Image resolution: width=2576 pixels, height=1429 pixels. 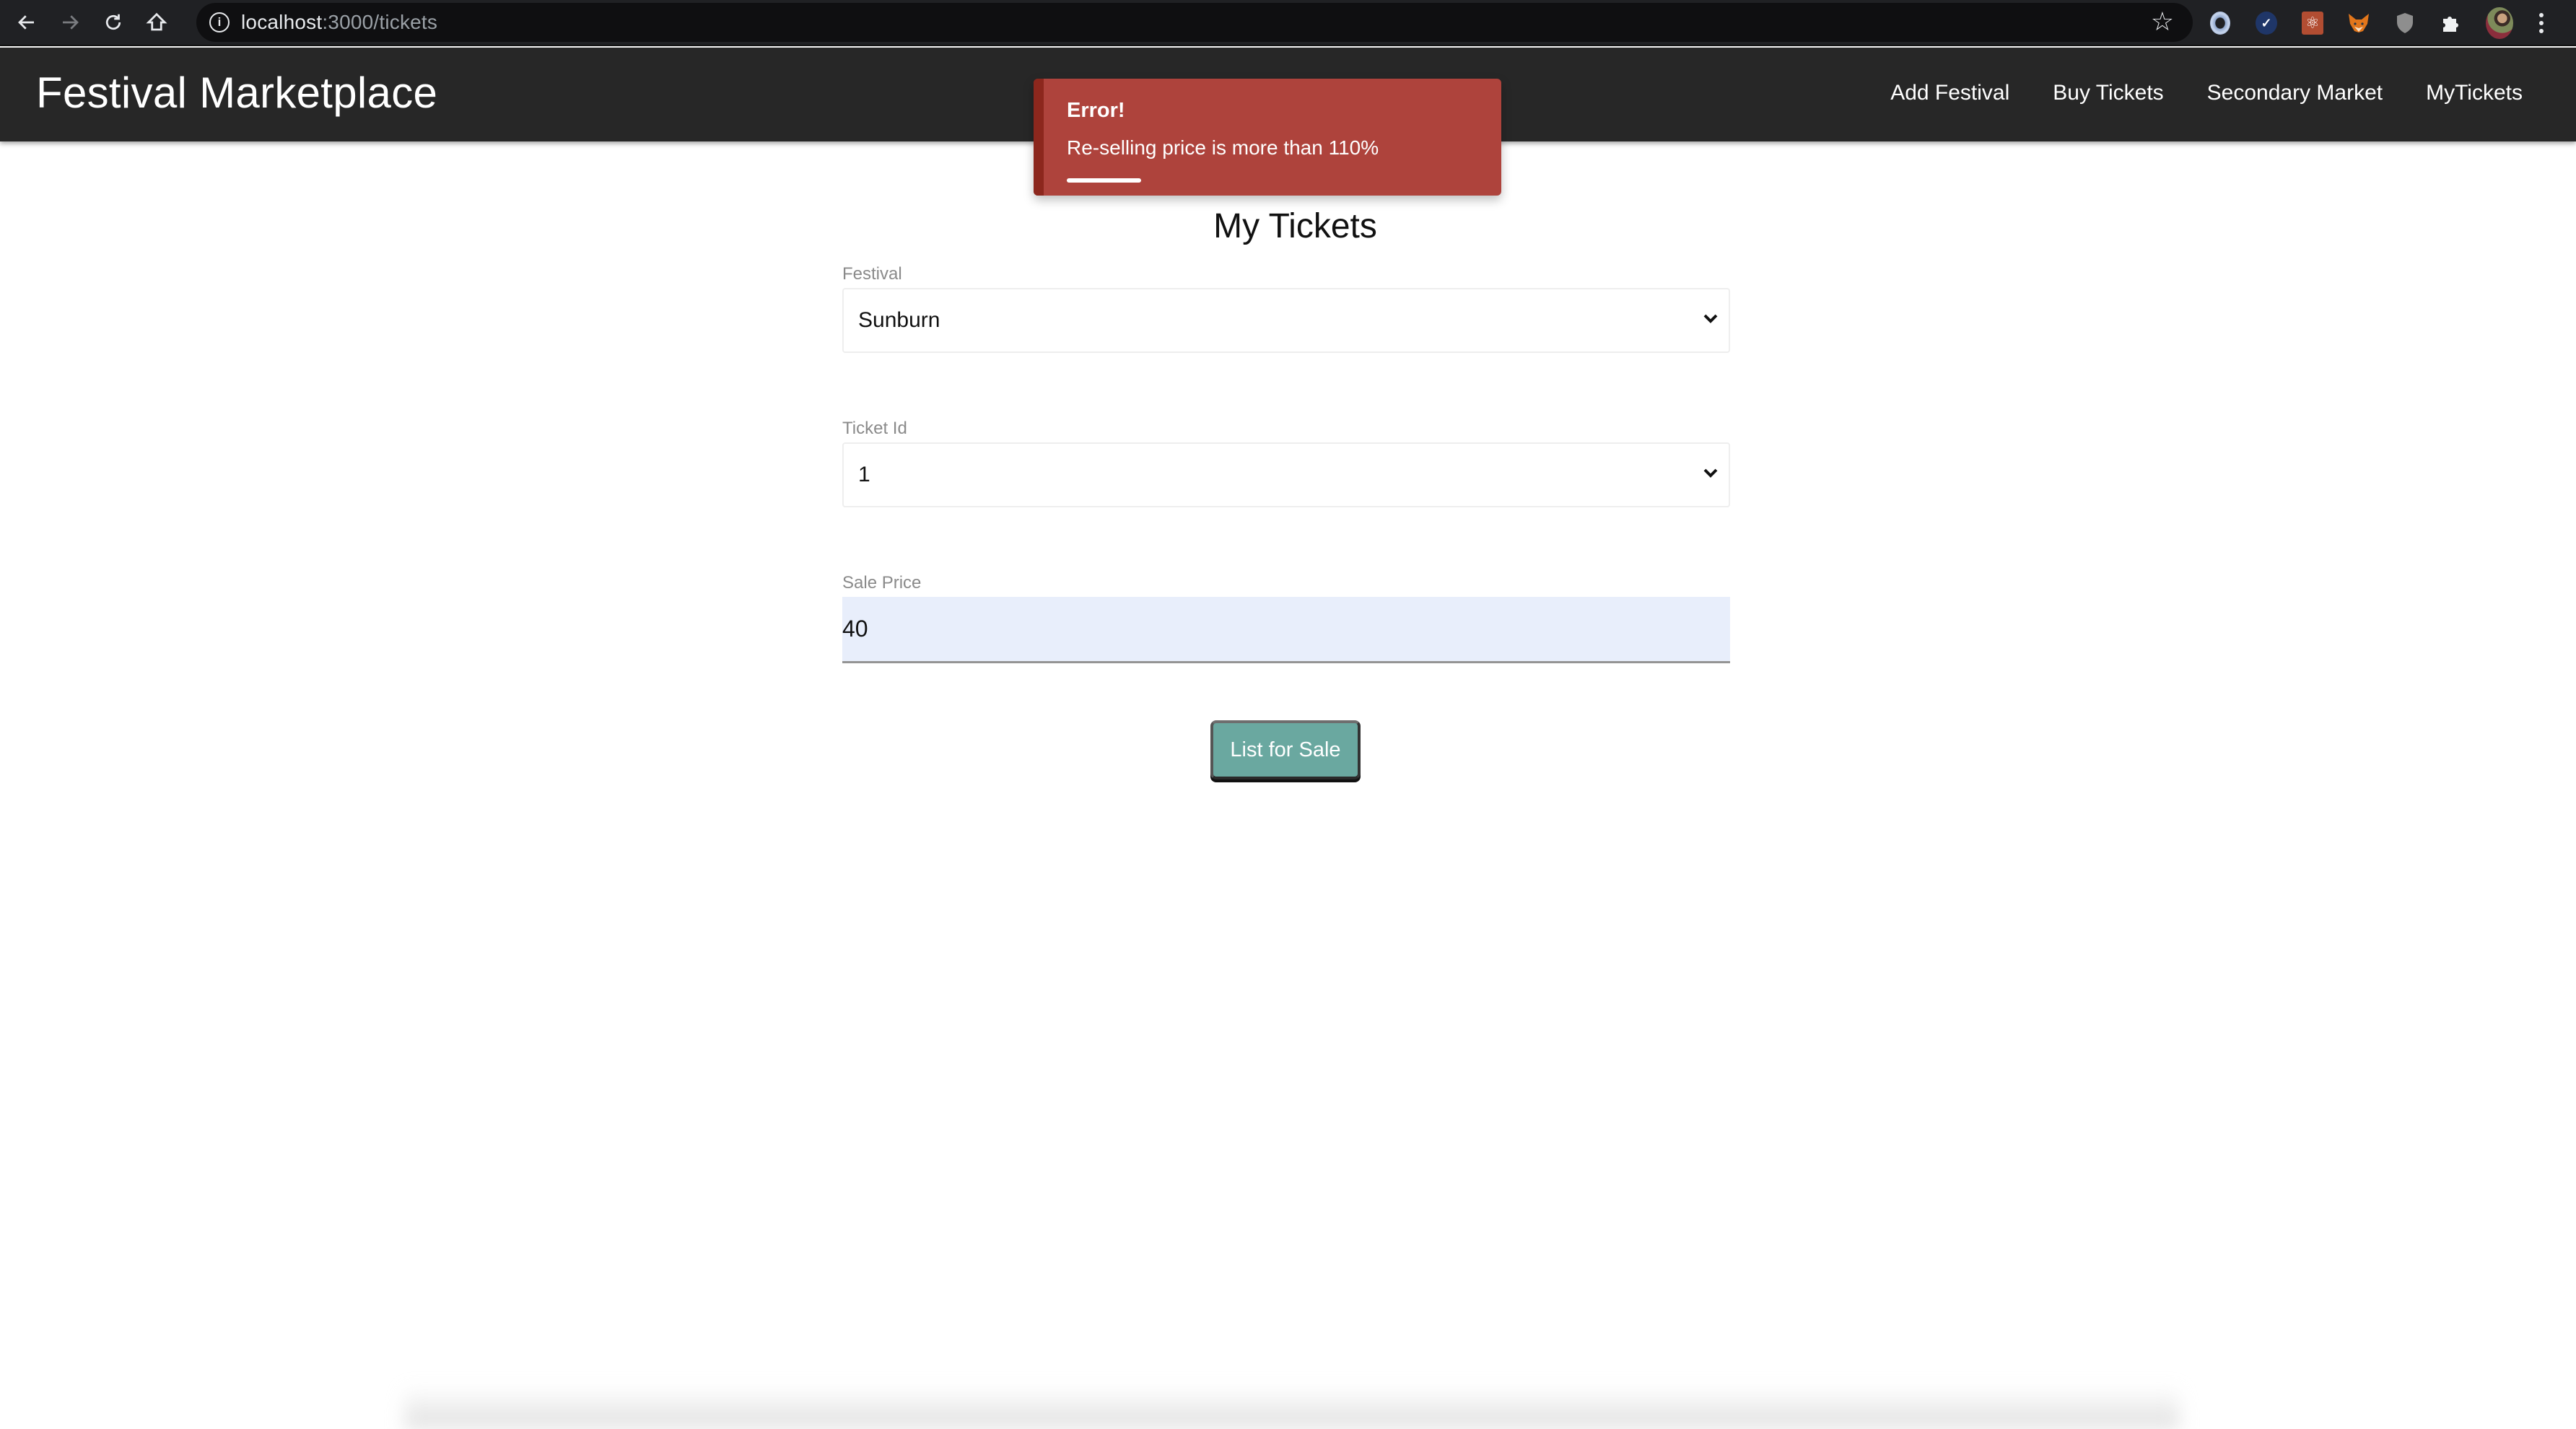 I want to click on list-for-sale-button: List for Sale, so click(x=1285, y=749).